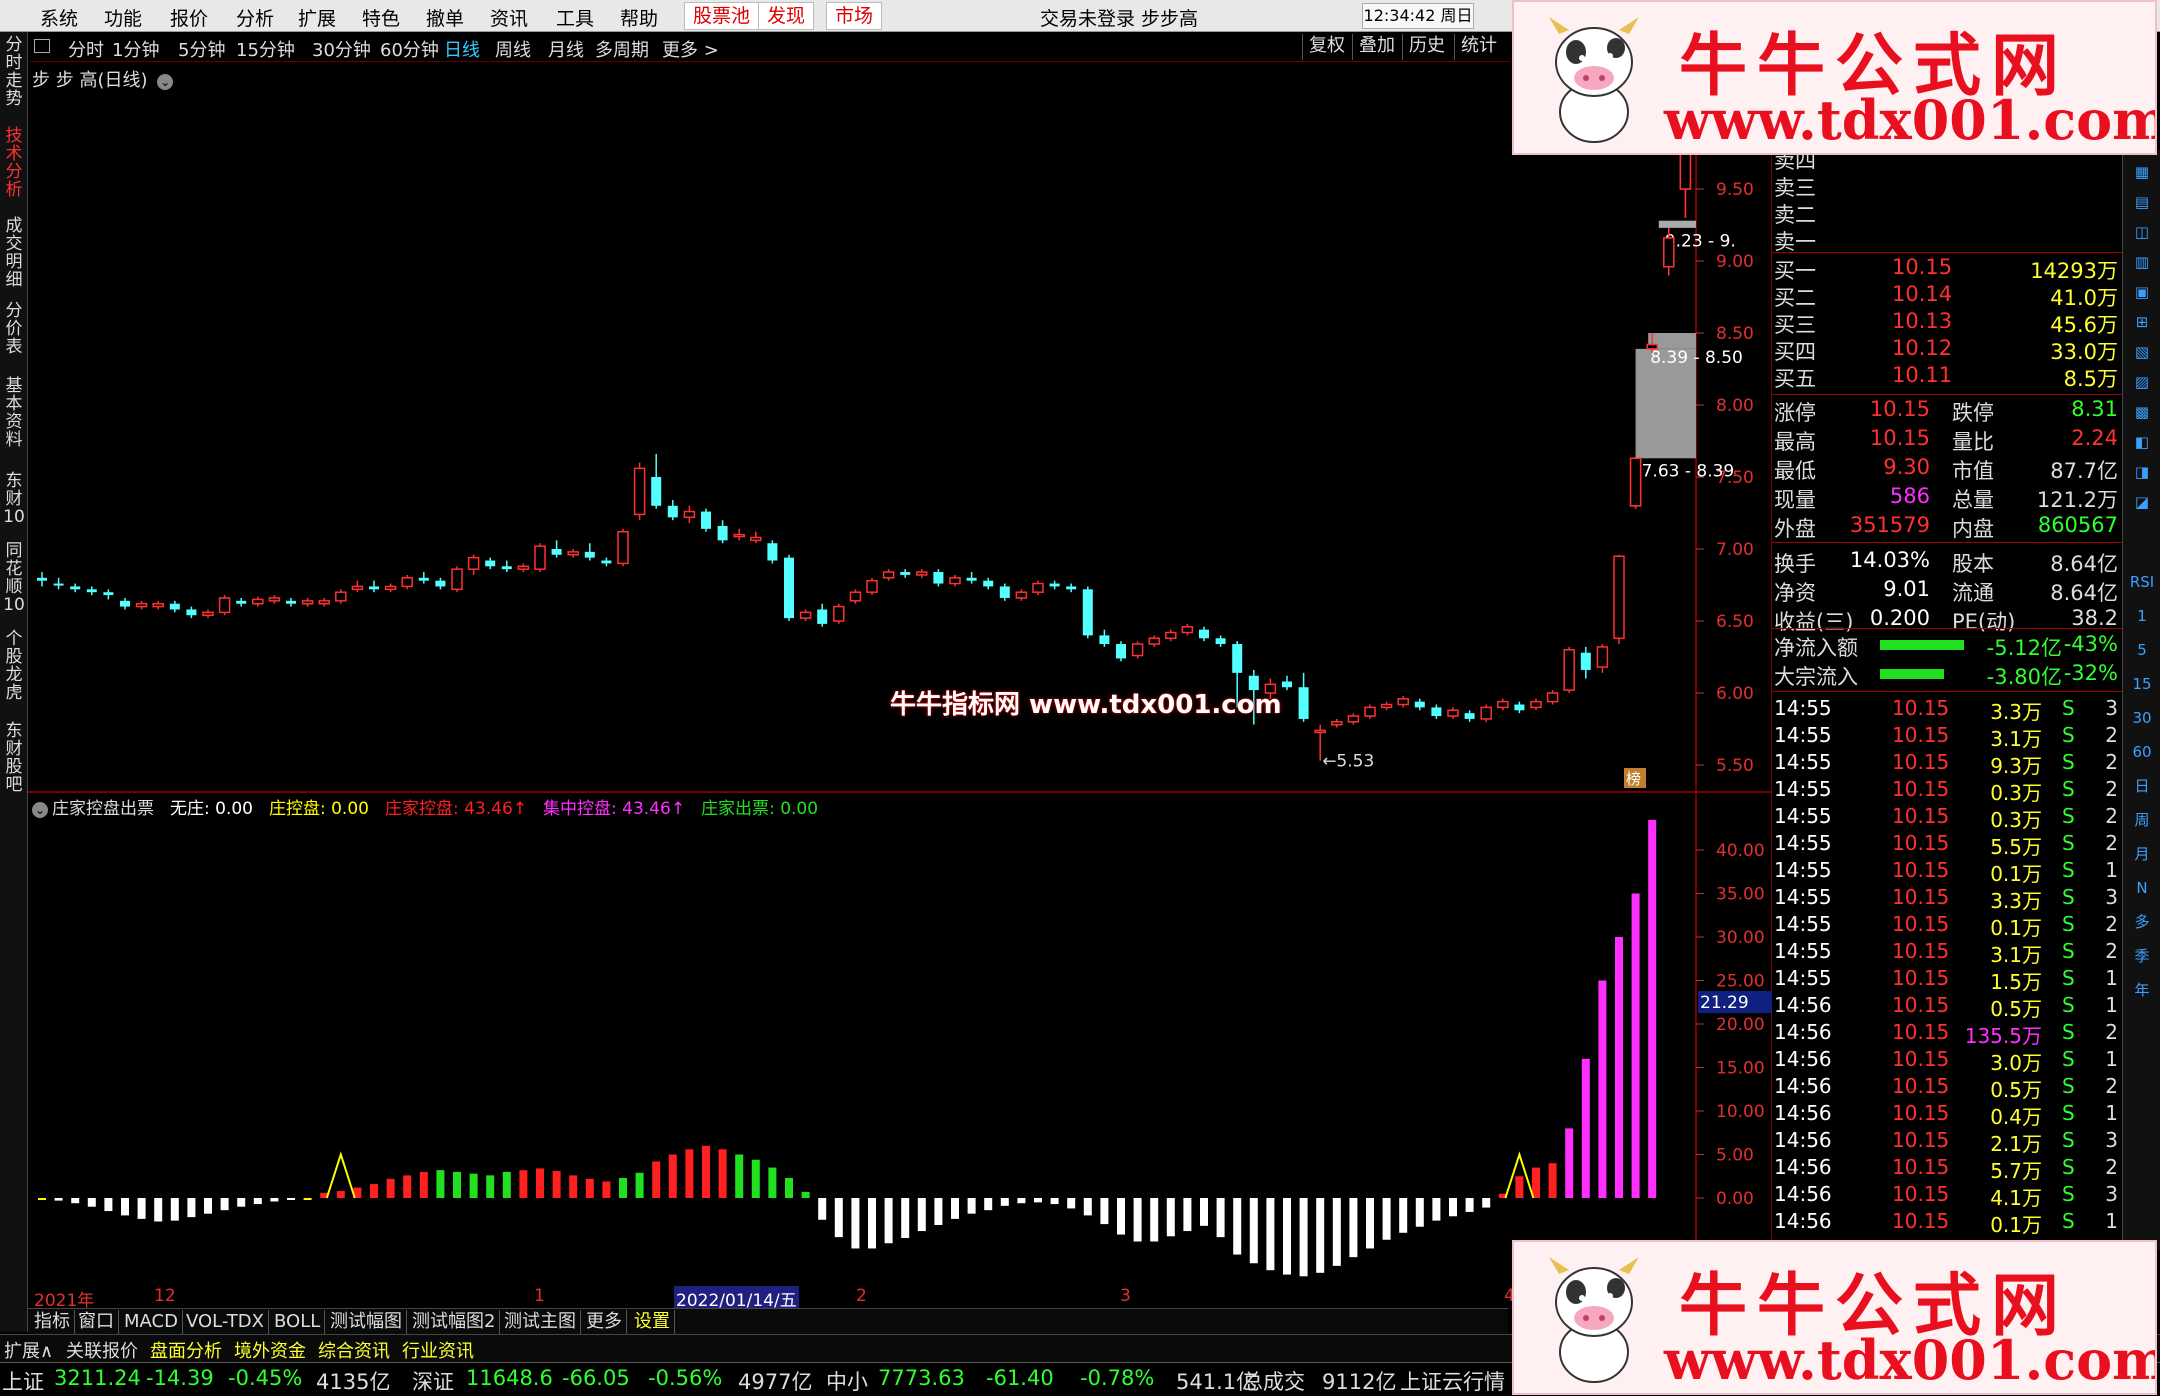  Describe the element at coordinates (2142, 232) in the screenshot. I see `toolbar-icon: ◫` at that location.